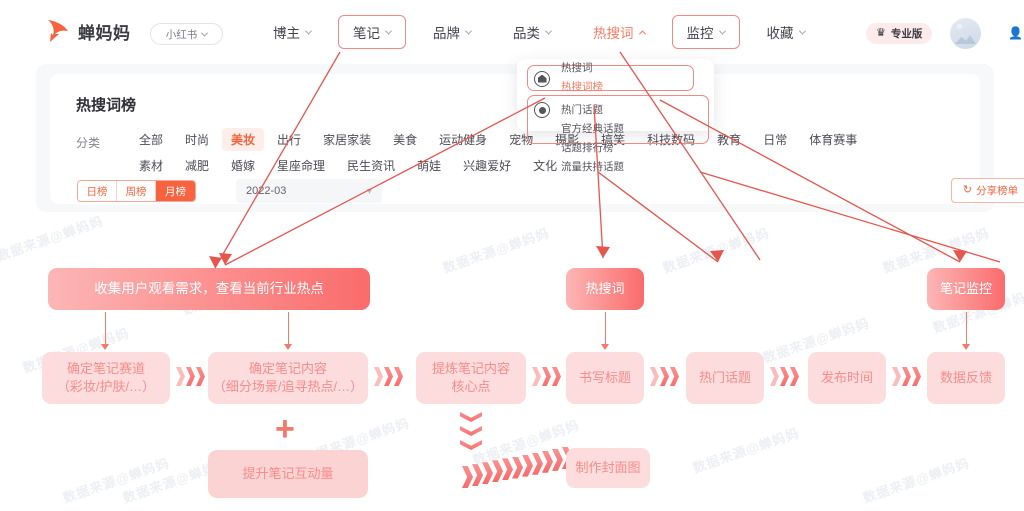 The height and width of the screenshot is (511, 1024). What do you see at coordinates (526, 33) in the screenshot?
I see `nav-item-label: 品类` at bounding box center [526, 33].